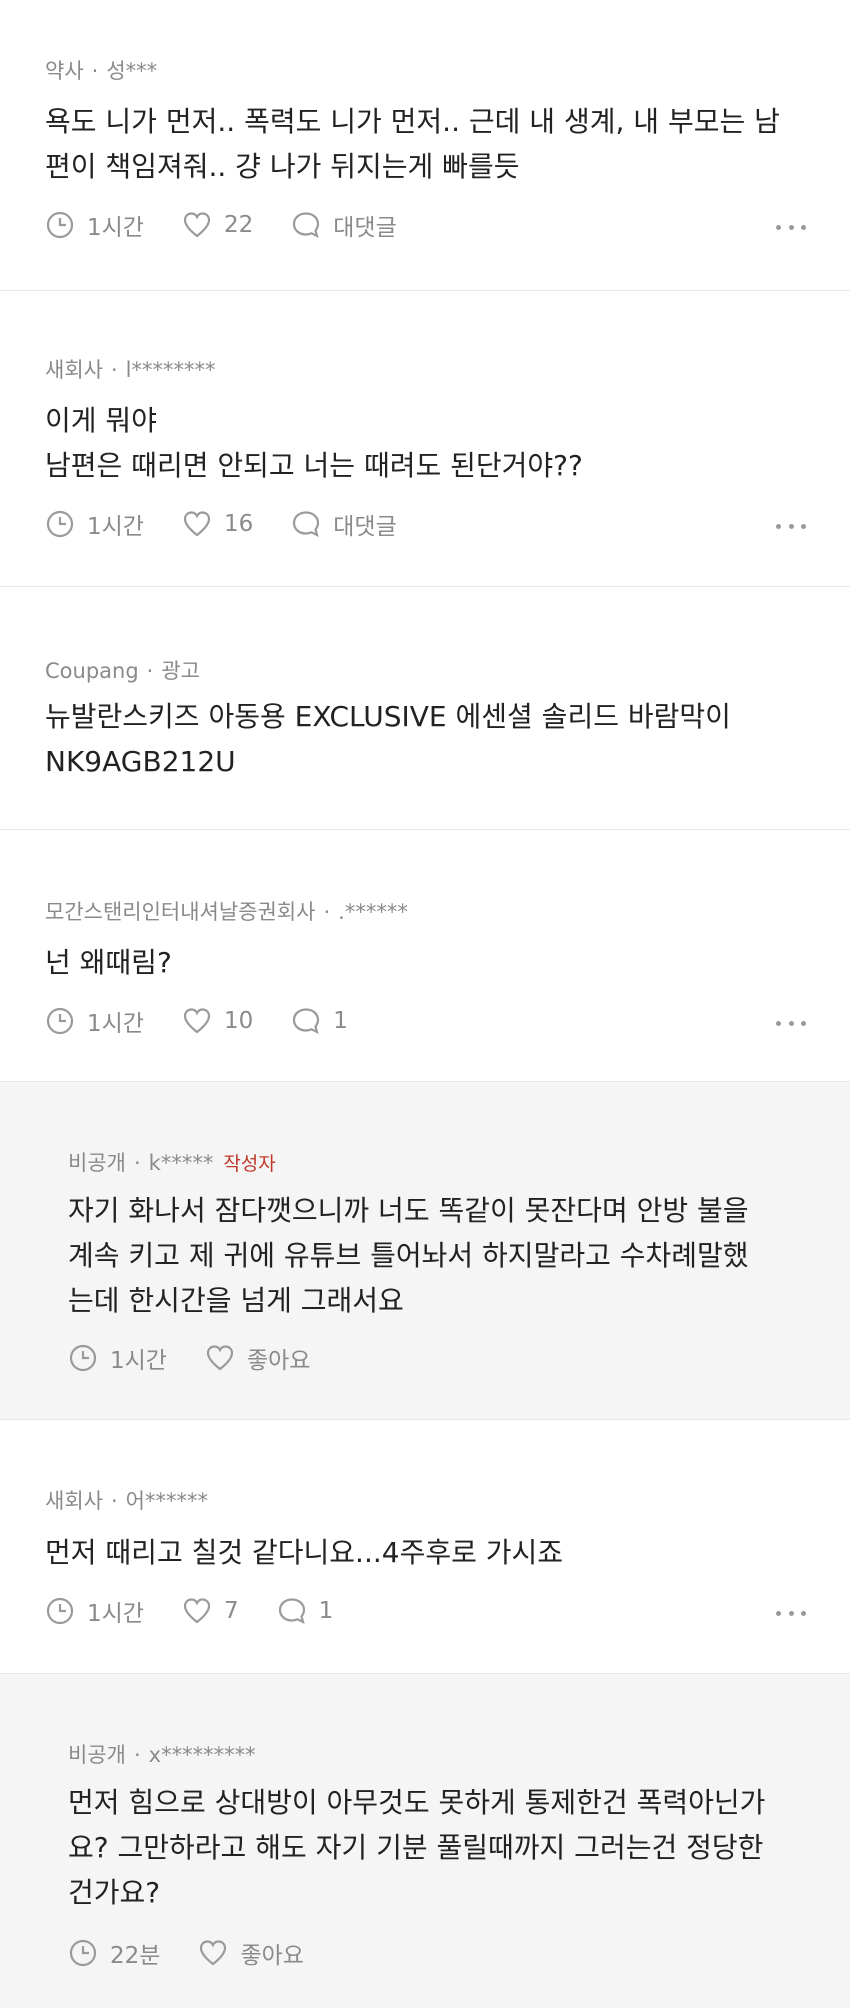 Image resolution: width=850 pixels, height=2008 pixels. I want to click on comment-actions: 1시간 16 대댓글, so click(240, 524).